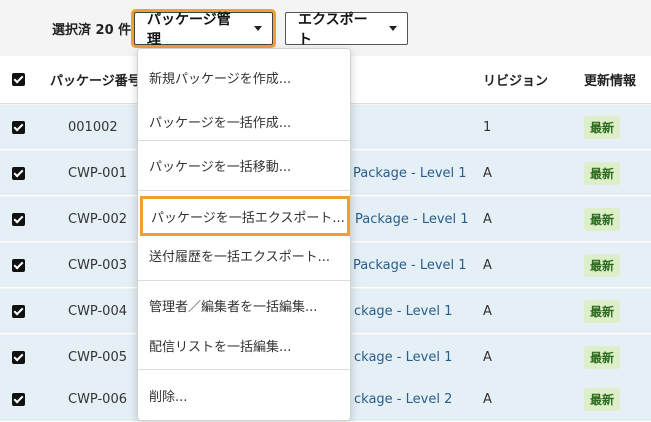 The height and width of the screenshot is (422, 651). I want to click on row-number: CWP-006, so click(97, 399).